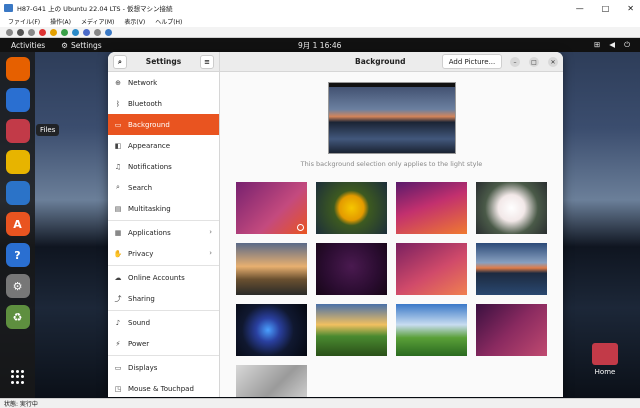 This screenshot has width=640, height=408. Describe the element at coordinates (630, 8) in the screenshot. I see `close-button: ✕` at that location.